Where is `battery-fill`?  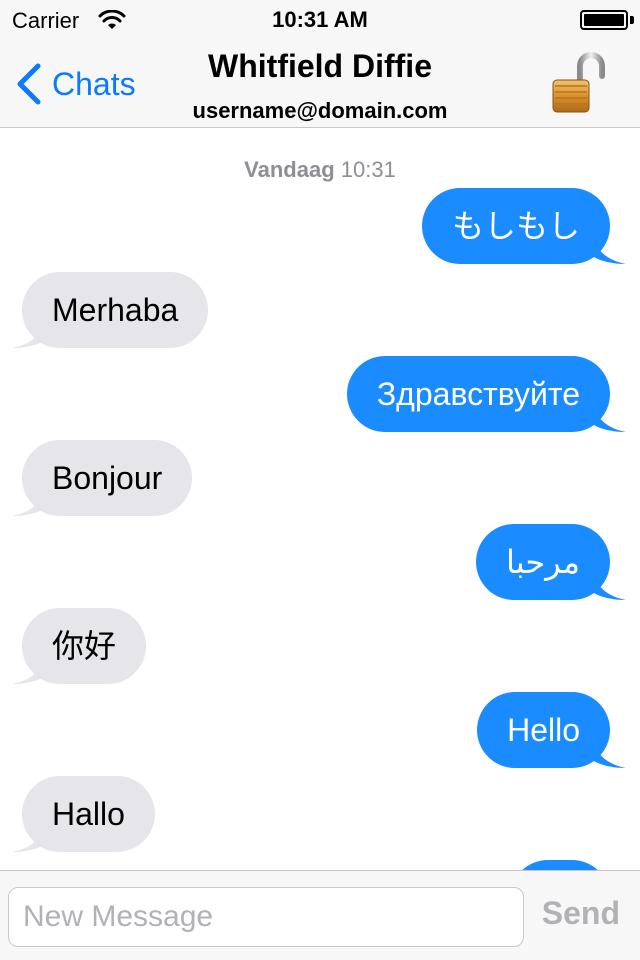 battery-fill is located at coordinates (604, 20).